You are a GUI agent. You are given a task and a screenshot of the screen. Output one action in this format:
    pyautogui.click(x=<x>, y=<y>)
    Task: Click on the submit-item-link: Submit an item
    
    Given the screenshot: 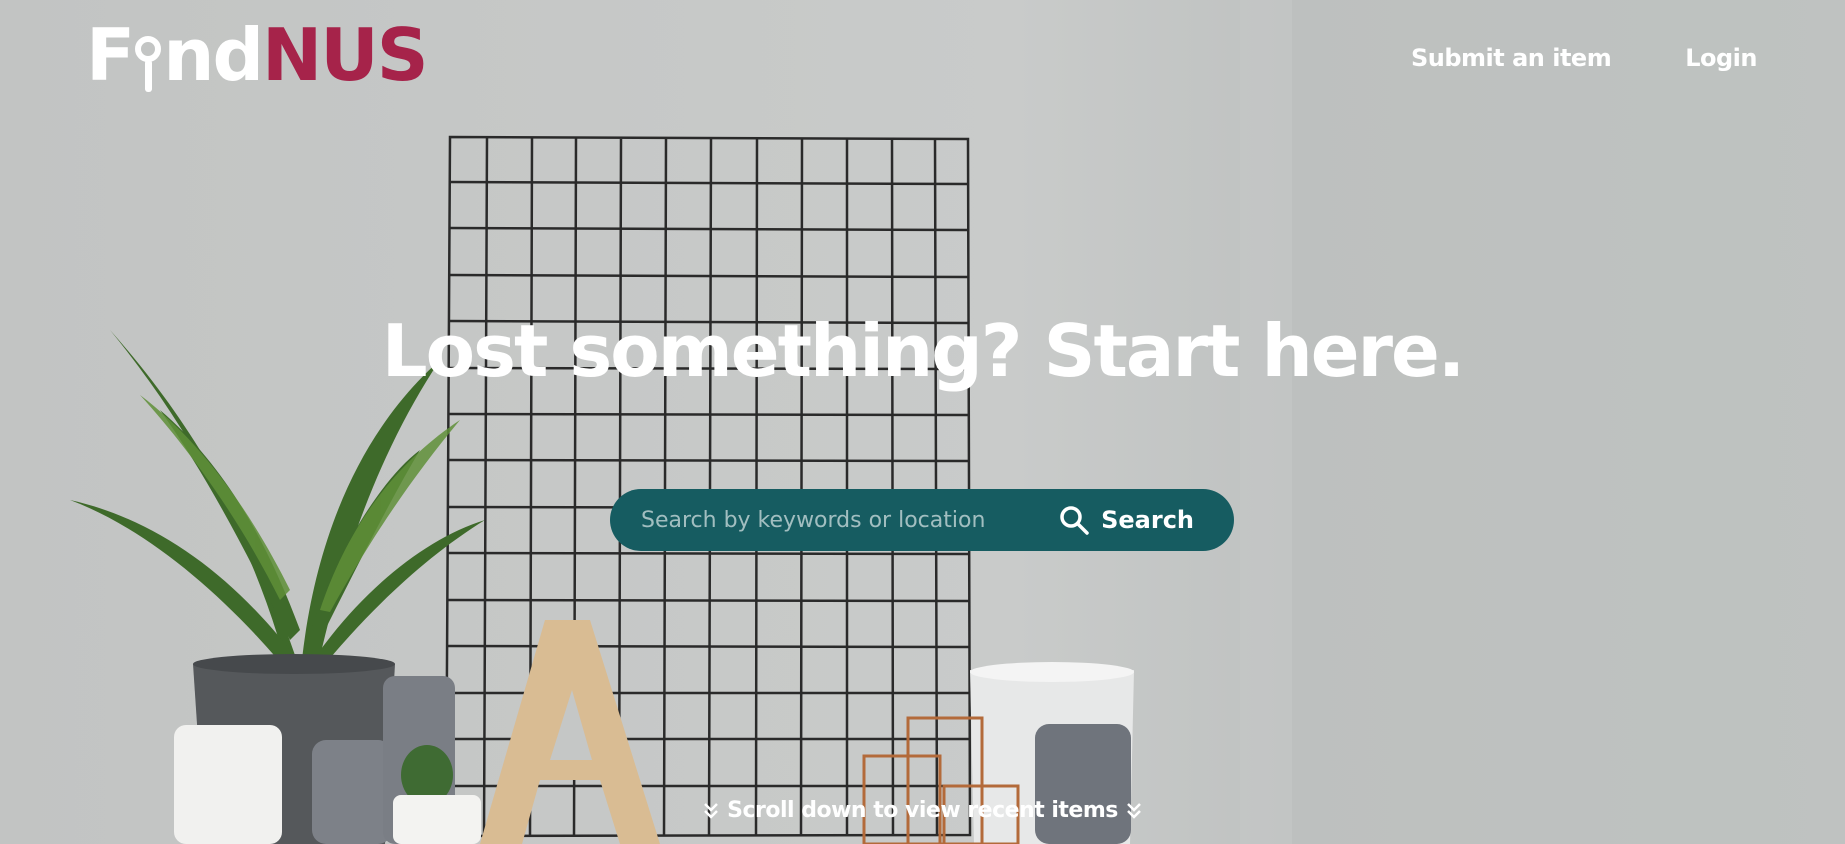 What is the action you would take?
    pyautogui.click(x=1511, y=58)
    